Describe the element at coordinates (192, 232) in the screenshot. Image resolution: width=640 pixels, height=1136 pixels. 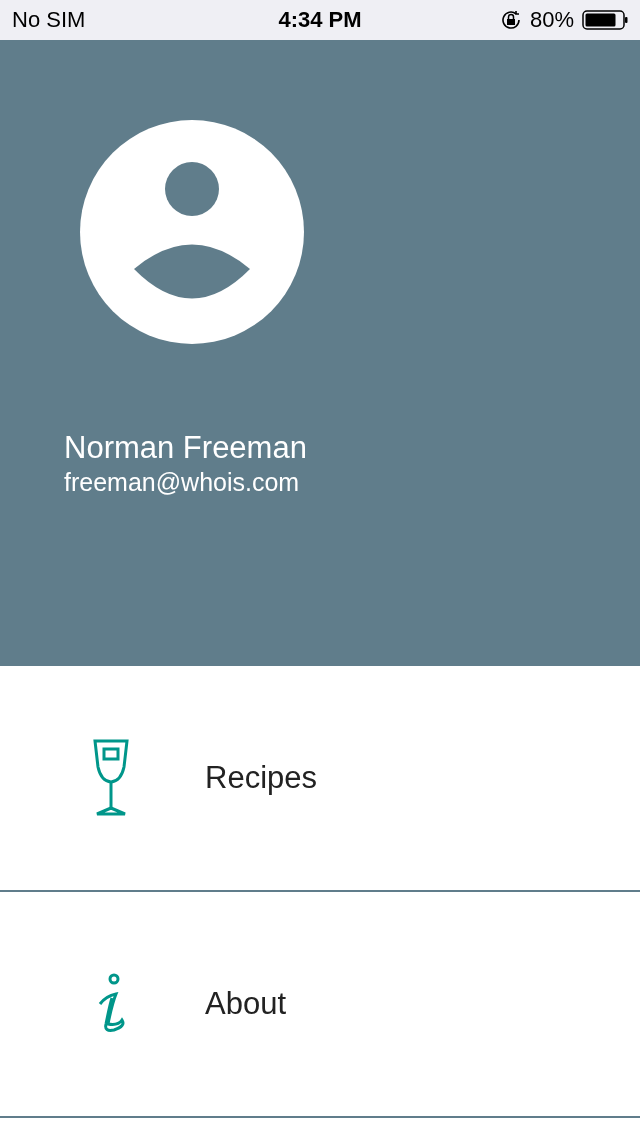
I see `avatar-icon` at that location.